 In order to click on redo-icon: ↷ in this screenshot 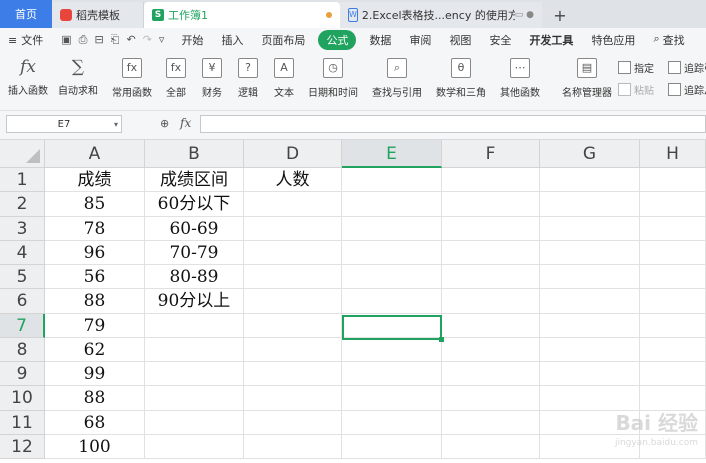, I will do `click(147, 40)`.